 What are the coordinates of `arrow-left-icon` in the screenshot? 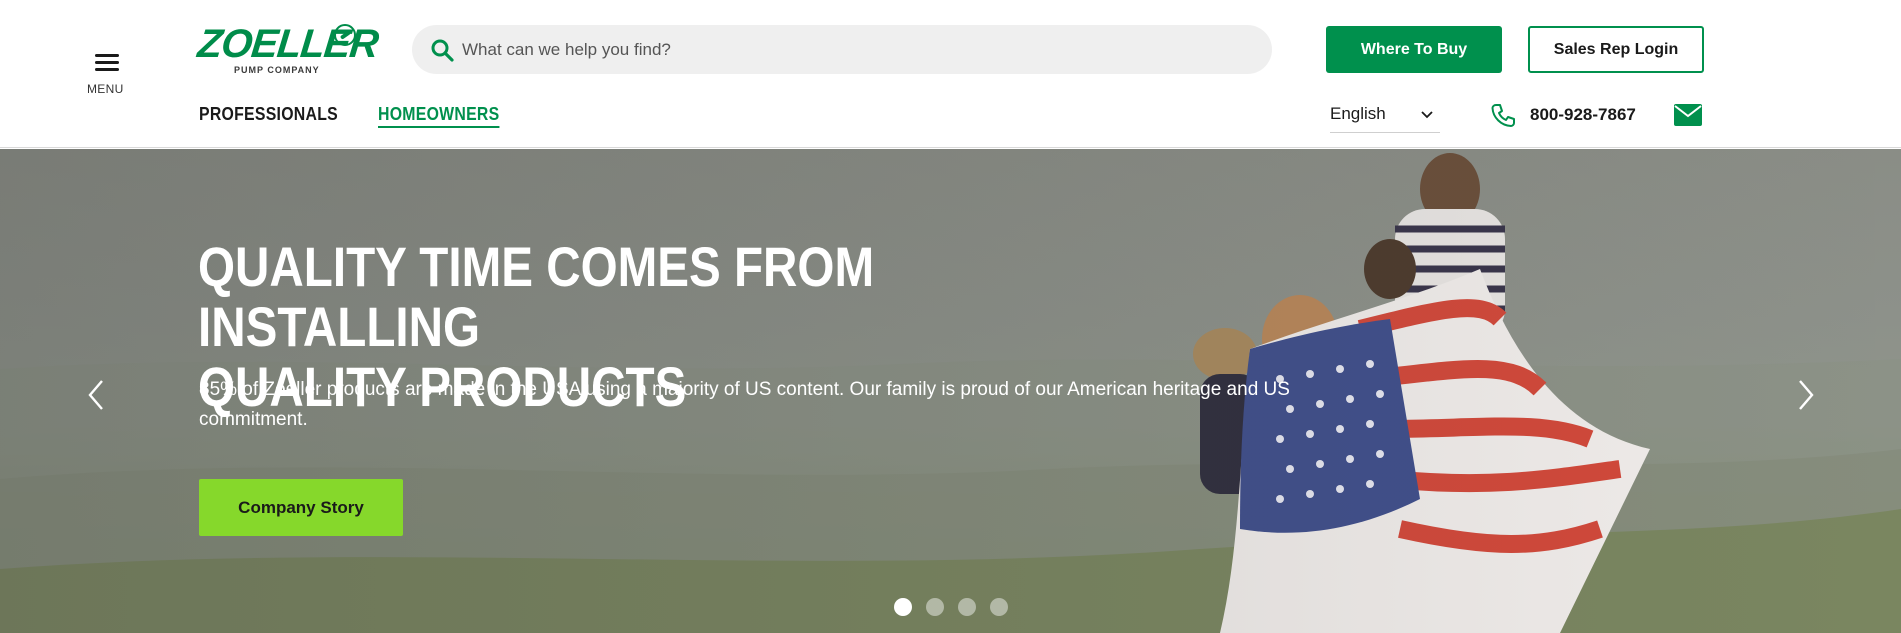 It's located at (97, 395).